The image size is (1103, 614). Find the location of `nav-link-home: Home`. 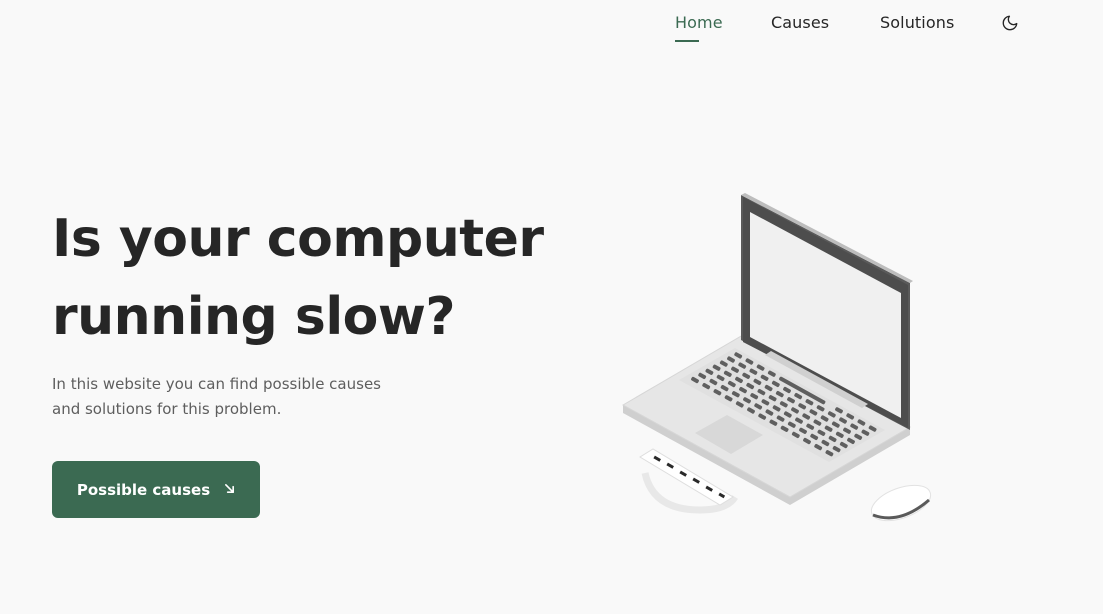

nav-link-home: Home is located at coordinates (699, 22).